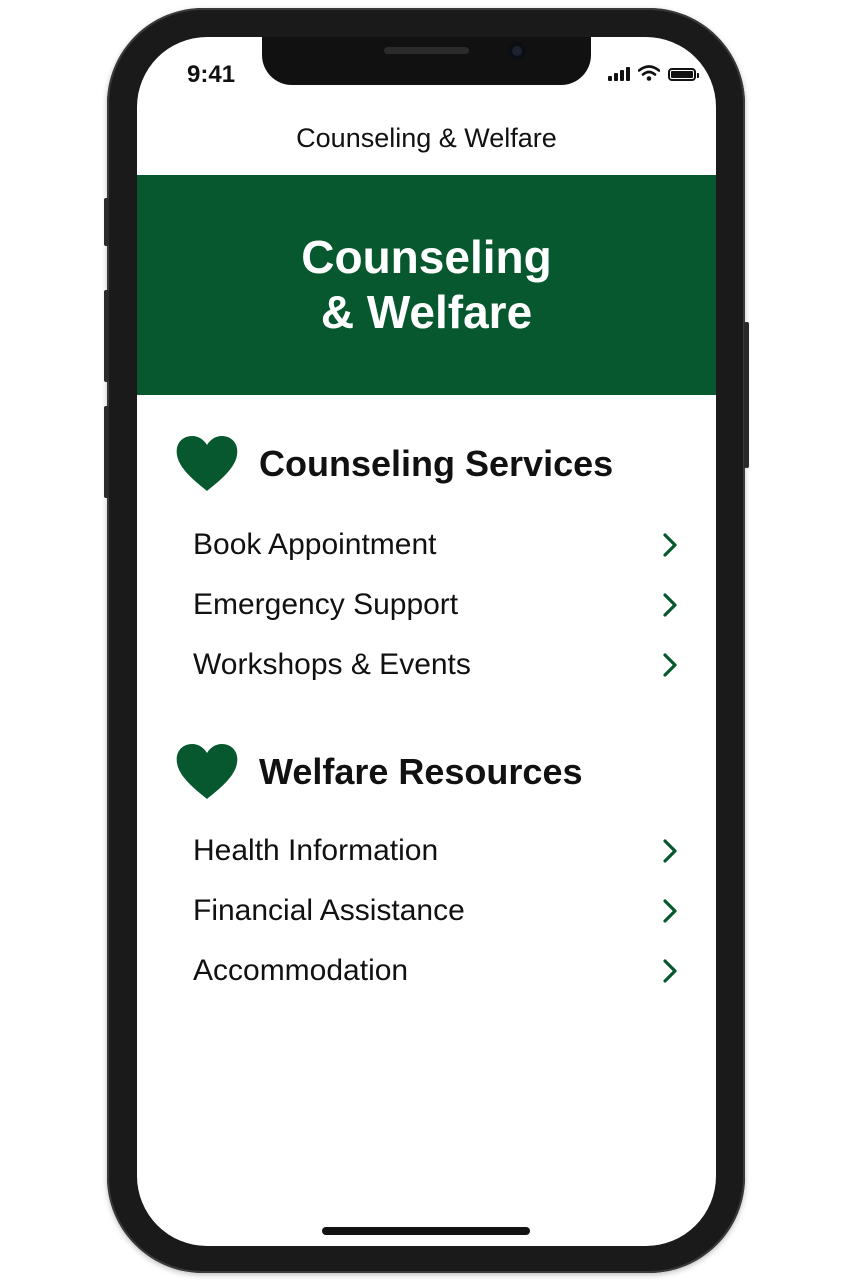  Describe the element at coordinates (746, 395) in the screenshot. I see `power-button` at that location.